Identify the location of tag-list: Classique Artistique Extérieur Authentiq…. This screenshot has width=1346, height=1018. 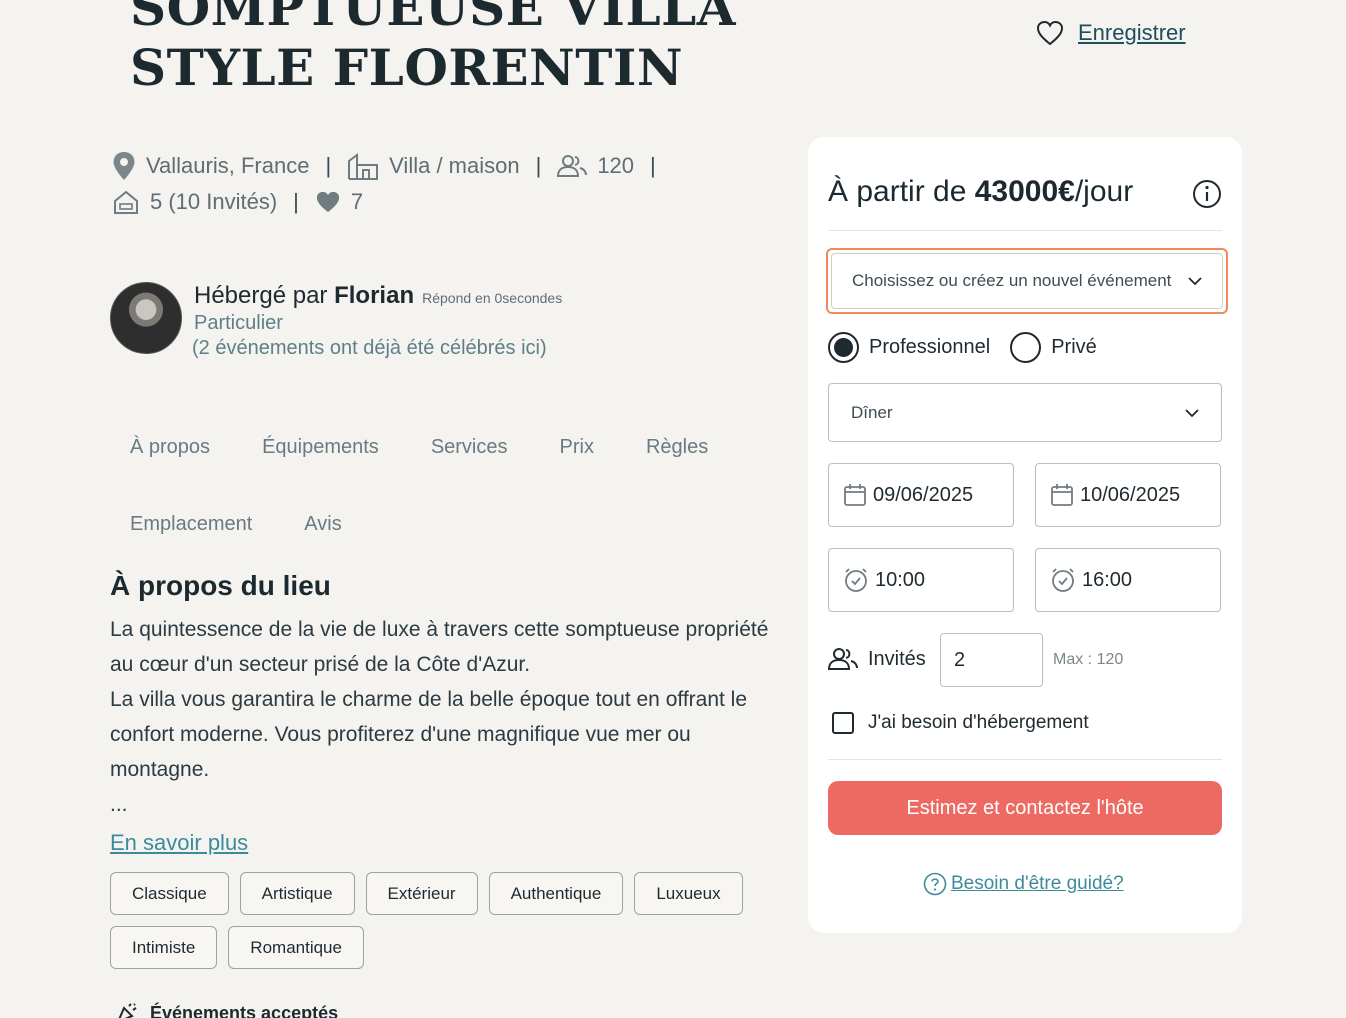
(445, 920).